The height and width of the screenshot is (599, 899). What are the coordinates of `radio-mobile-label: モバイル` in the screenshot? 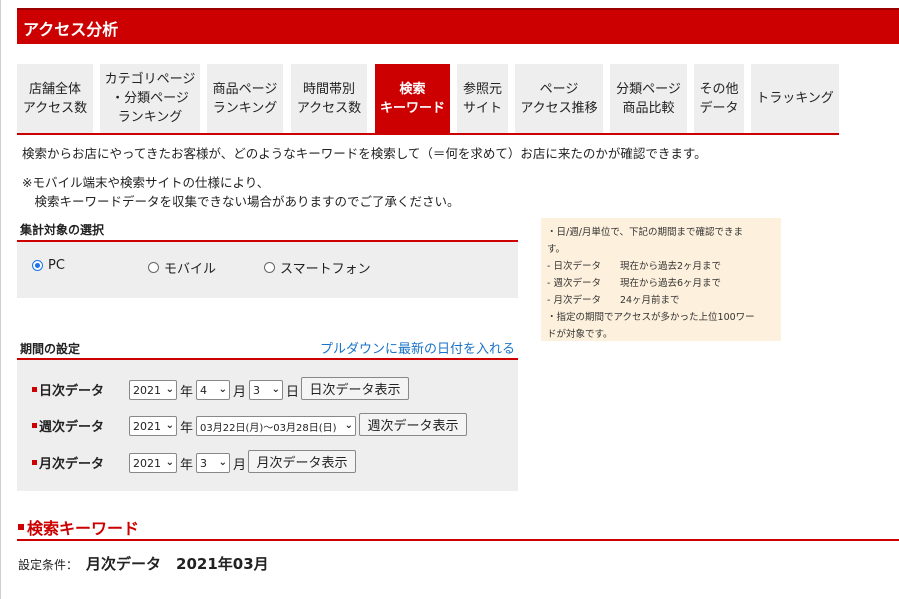 It's located at (190, 269).